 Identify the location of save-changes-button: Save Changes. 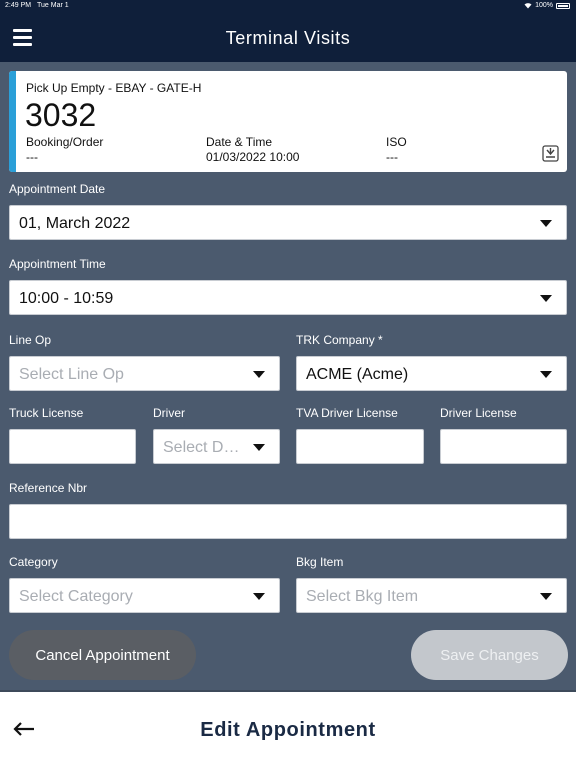
(489, 655).